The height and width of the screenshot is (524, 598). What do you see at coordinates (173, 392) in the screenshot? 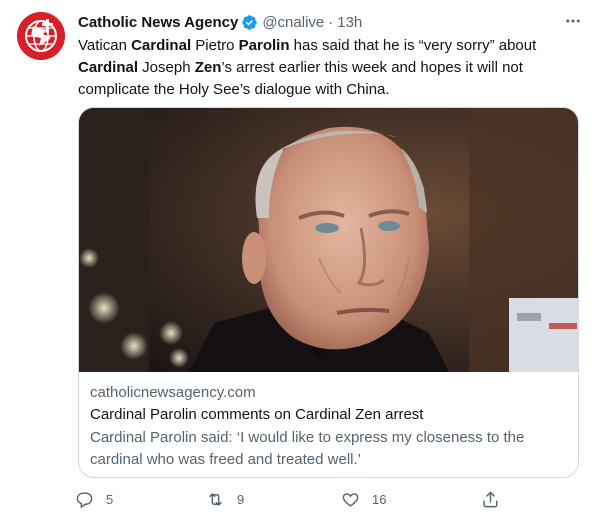
I see `card-domain: catholicnewsagency.com` at bounding box center [173, 392].